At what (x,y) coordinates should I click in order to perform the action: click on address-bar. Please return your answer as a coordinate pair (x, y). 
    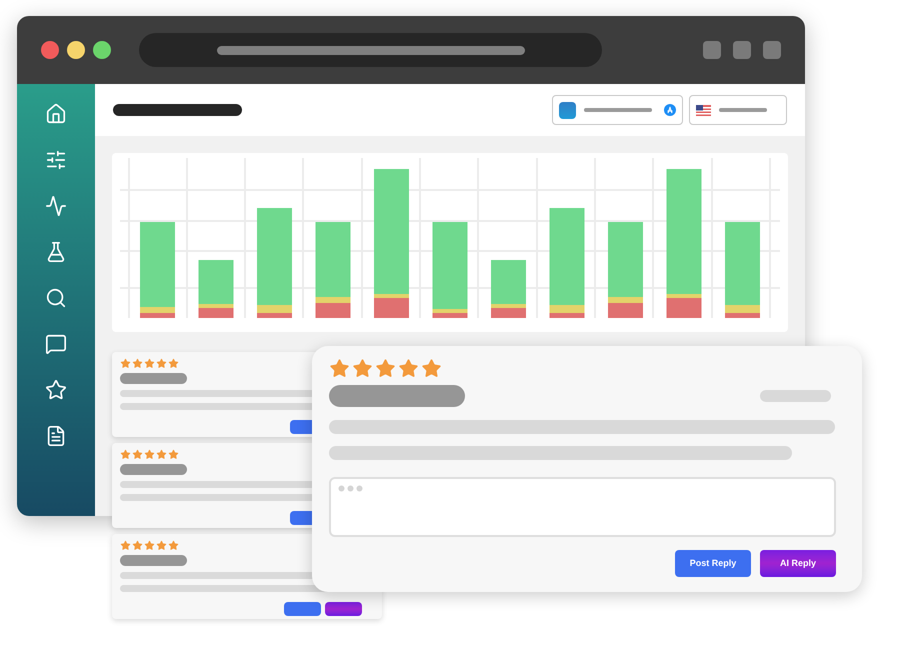
    Looking at the image, I should click on (370, 50).